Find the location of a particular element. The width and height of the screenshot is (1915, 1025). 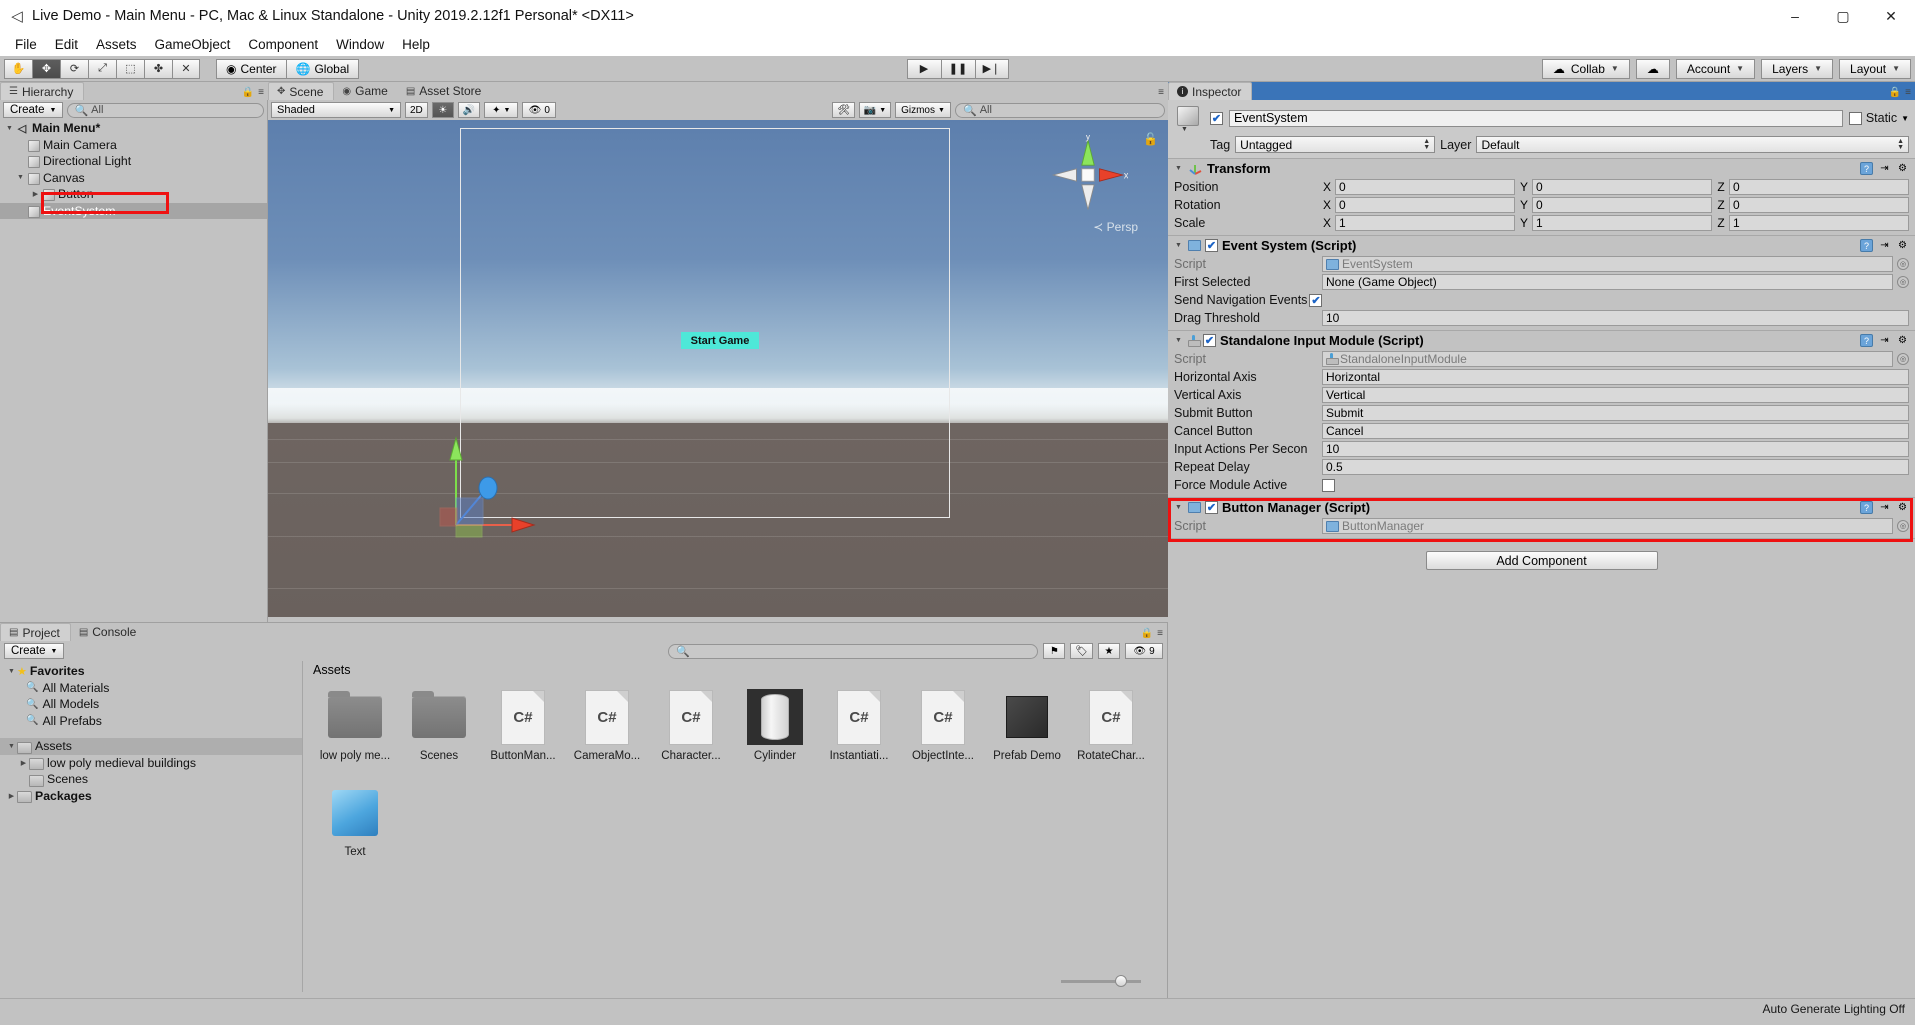

scale-y-field: 1 is located at coordinates (1622, 223).